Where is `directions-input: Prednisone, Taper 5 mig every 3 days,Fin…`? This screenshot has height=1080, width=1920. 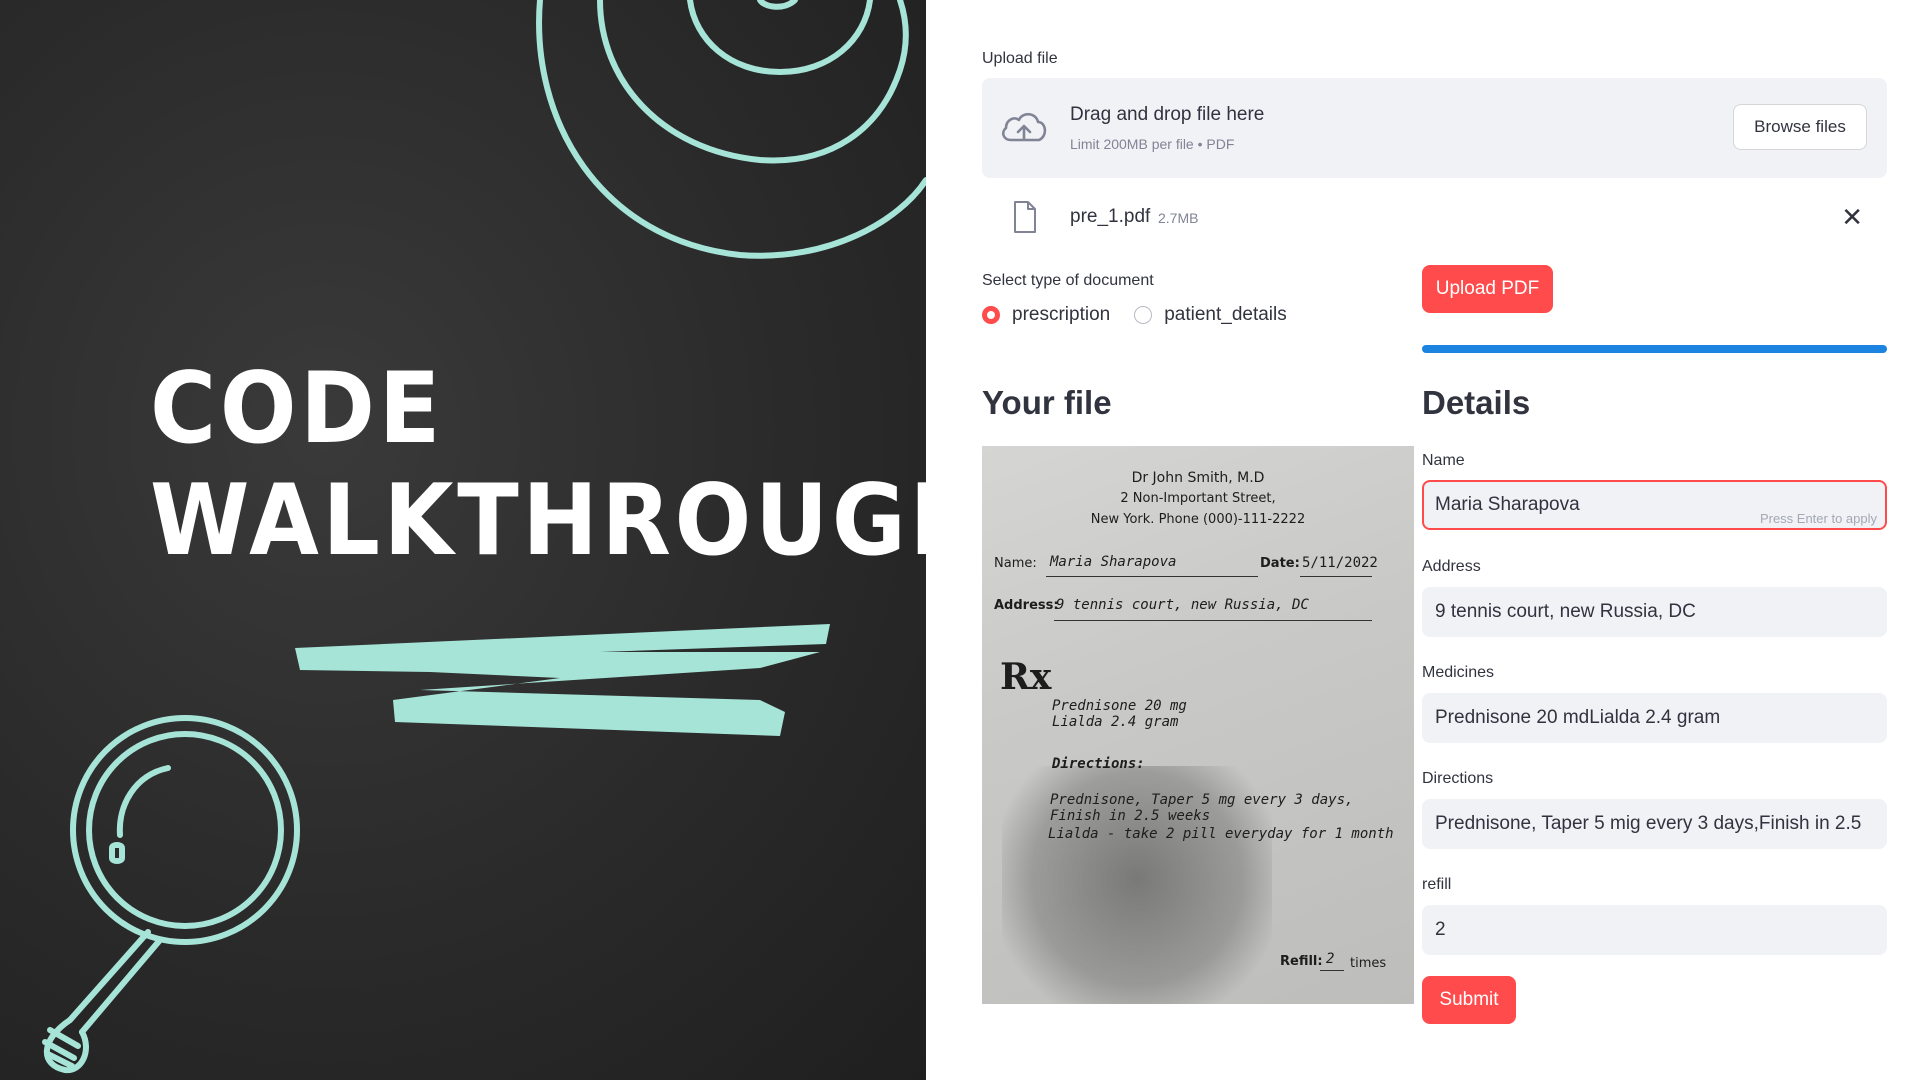
directions-input: Prednisone, Taper 5 mig every 3 days,Fin… is located at coordinates (1654, 824).